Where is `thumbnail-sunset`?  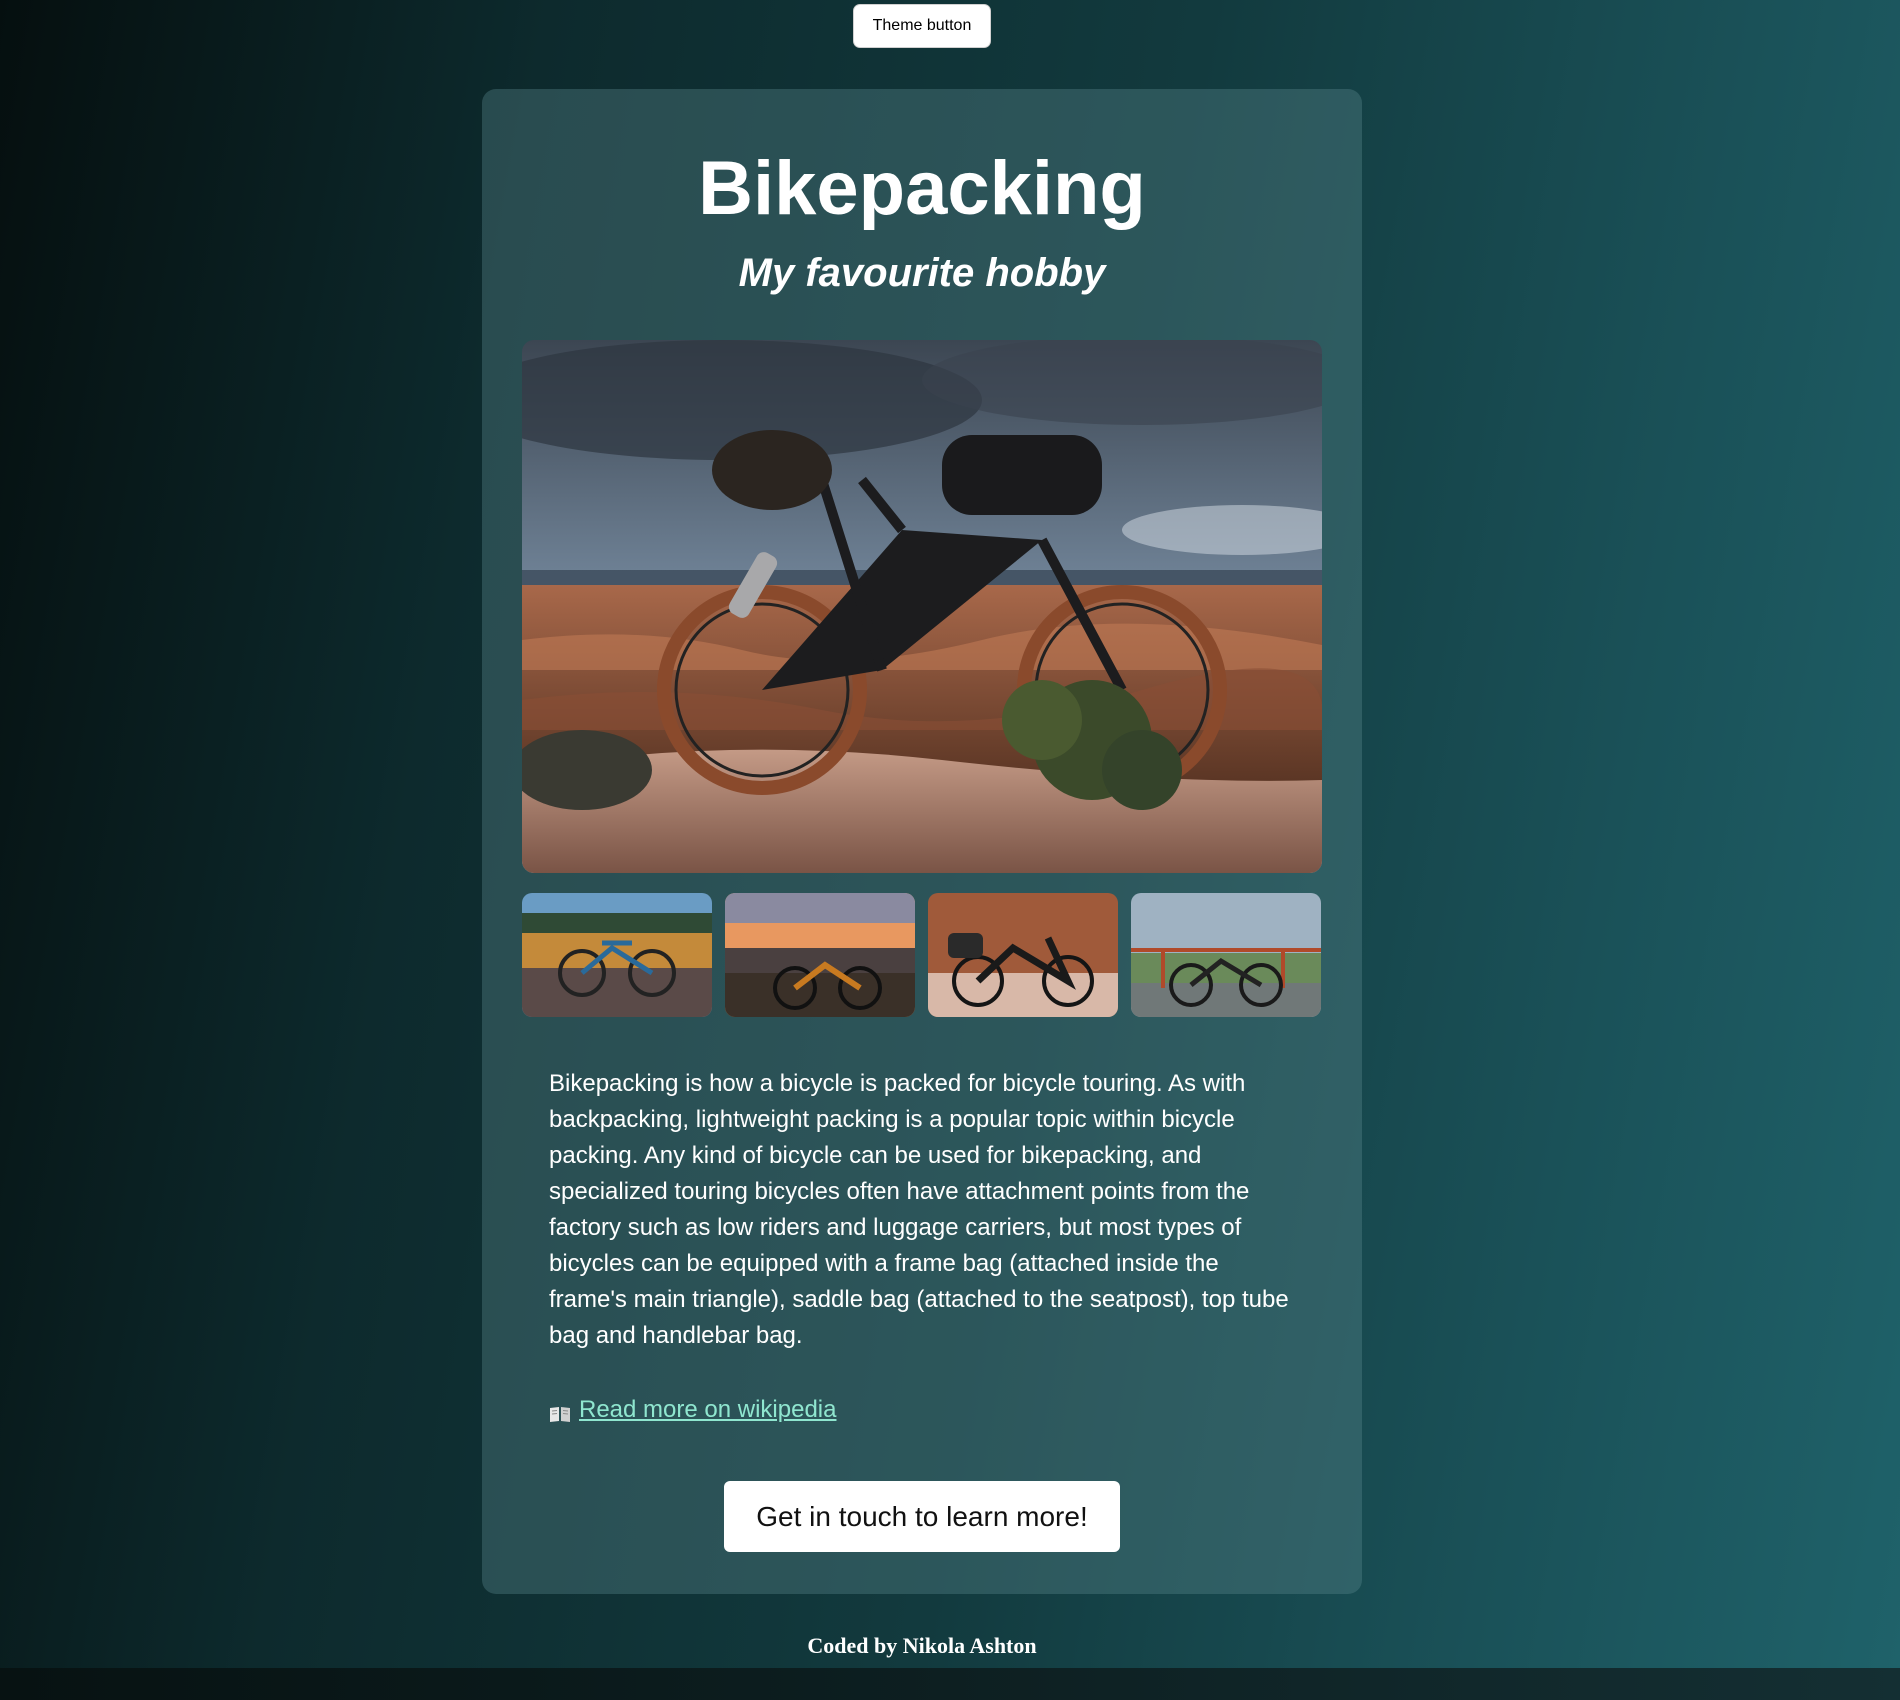
thumbnail-sunset is located at coordinates (820, 955).